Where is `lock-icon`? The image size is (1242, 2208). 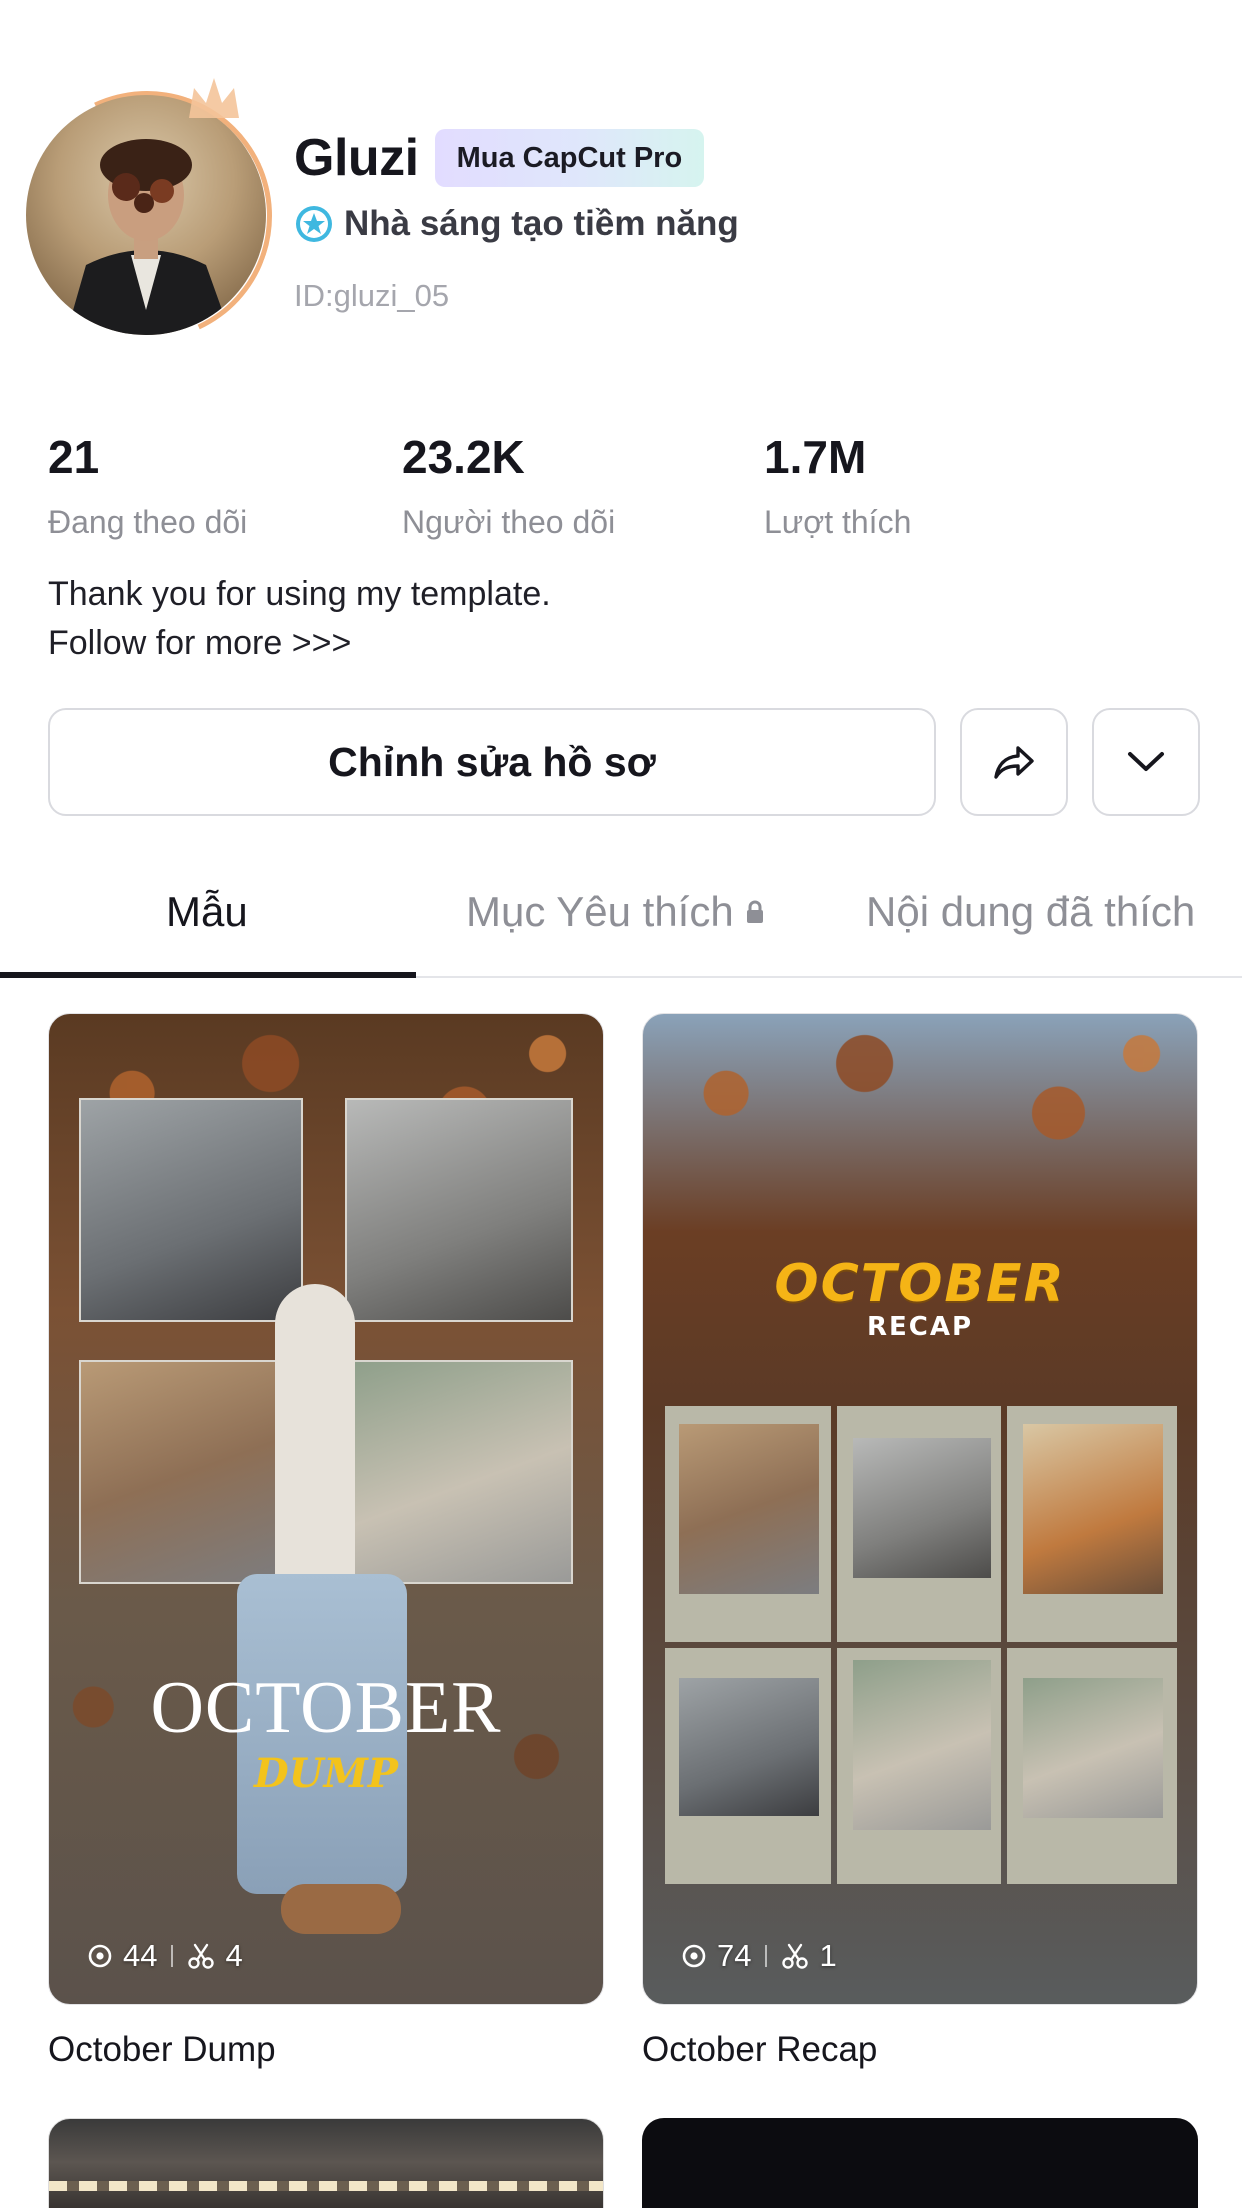 lock-icon is located at coordinates (754, 911).